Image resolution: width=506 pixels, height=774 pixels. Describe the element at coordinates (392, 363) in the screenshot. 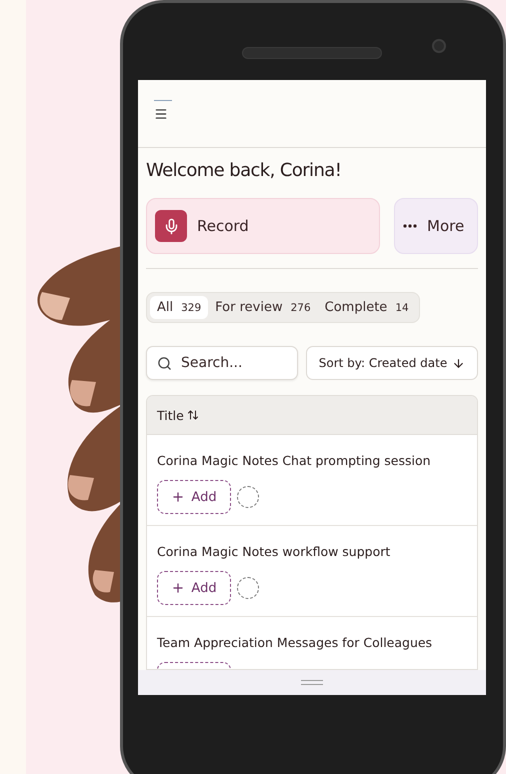

I see `sort-button: Sort by: Created date` at that location.